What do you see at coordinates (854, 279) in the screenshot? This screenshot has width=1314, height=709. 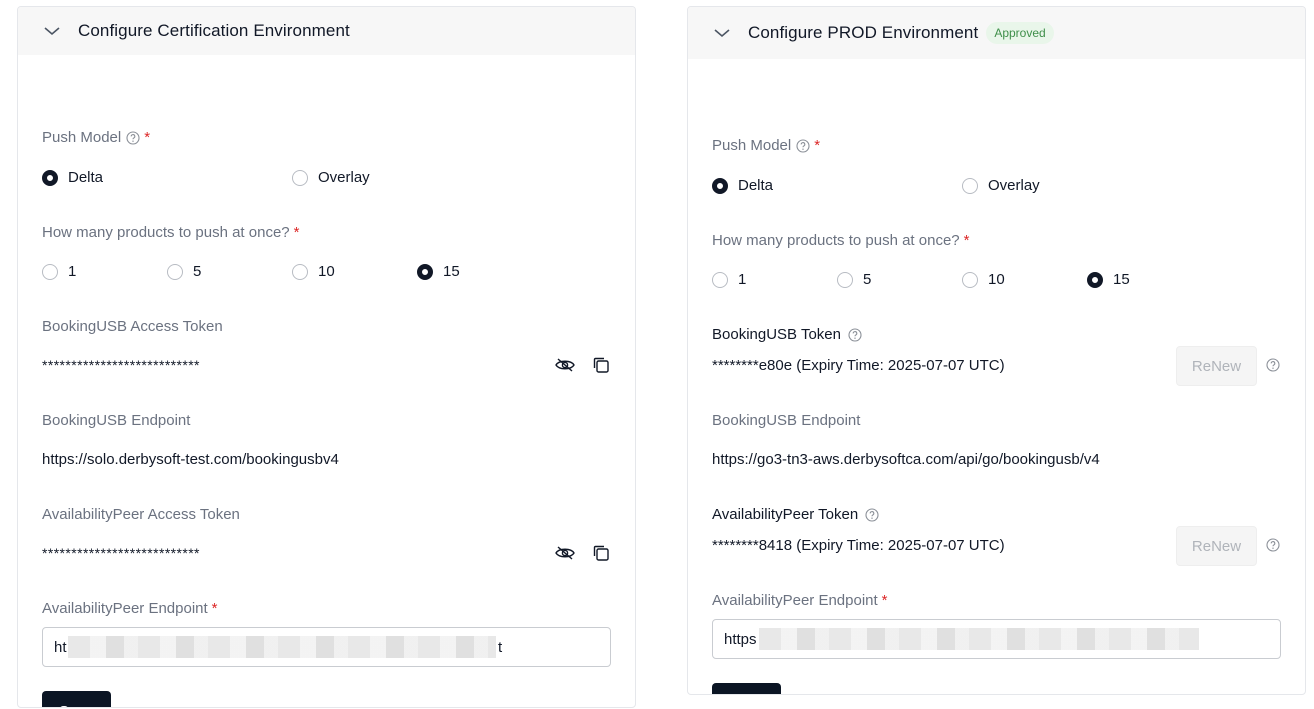 I see `prod-products-option-5: 5` at bounding box center [854, 279].